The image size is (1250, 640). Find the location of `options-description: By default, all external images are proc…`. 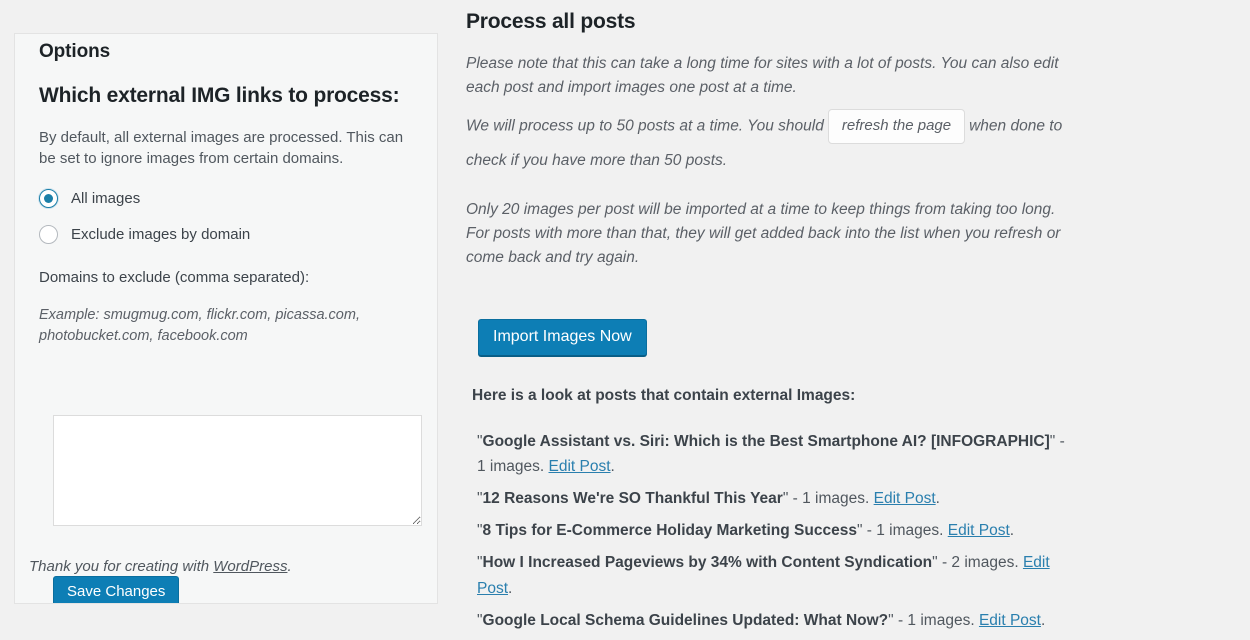

options-description: By default, all external images are proc… is located at coordinates (221, 148).